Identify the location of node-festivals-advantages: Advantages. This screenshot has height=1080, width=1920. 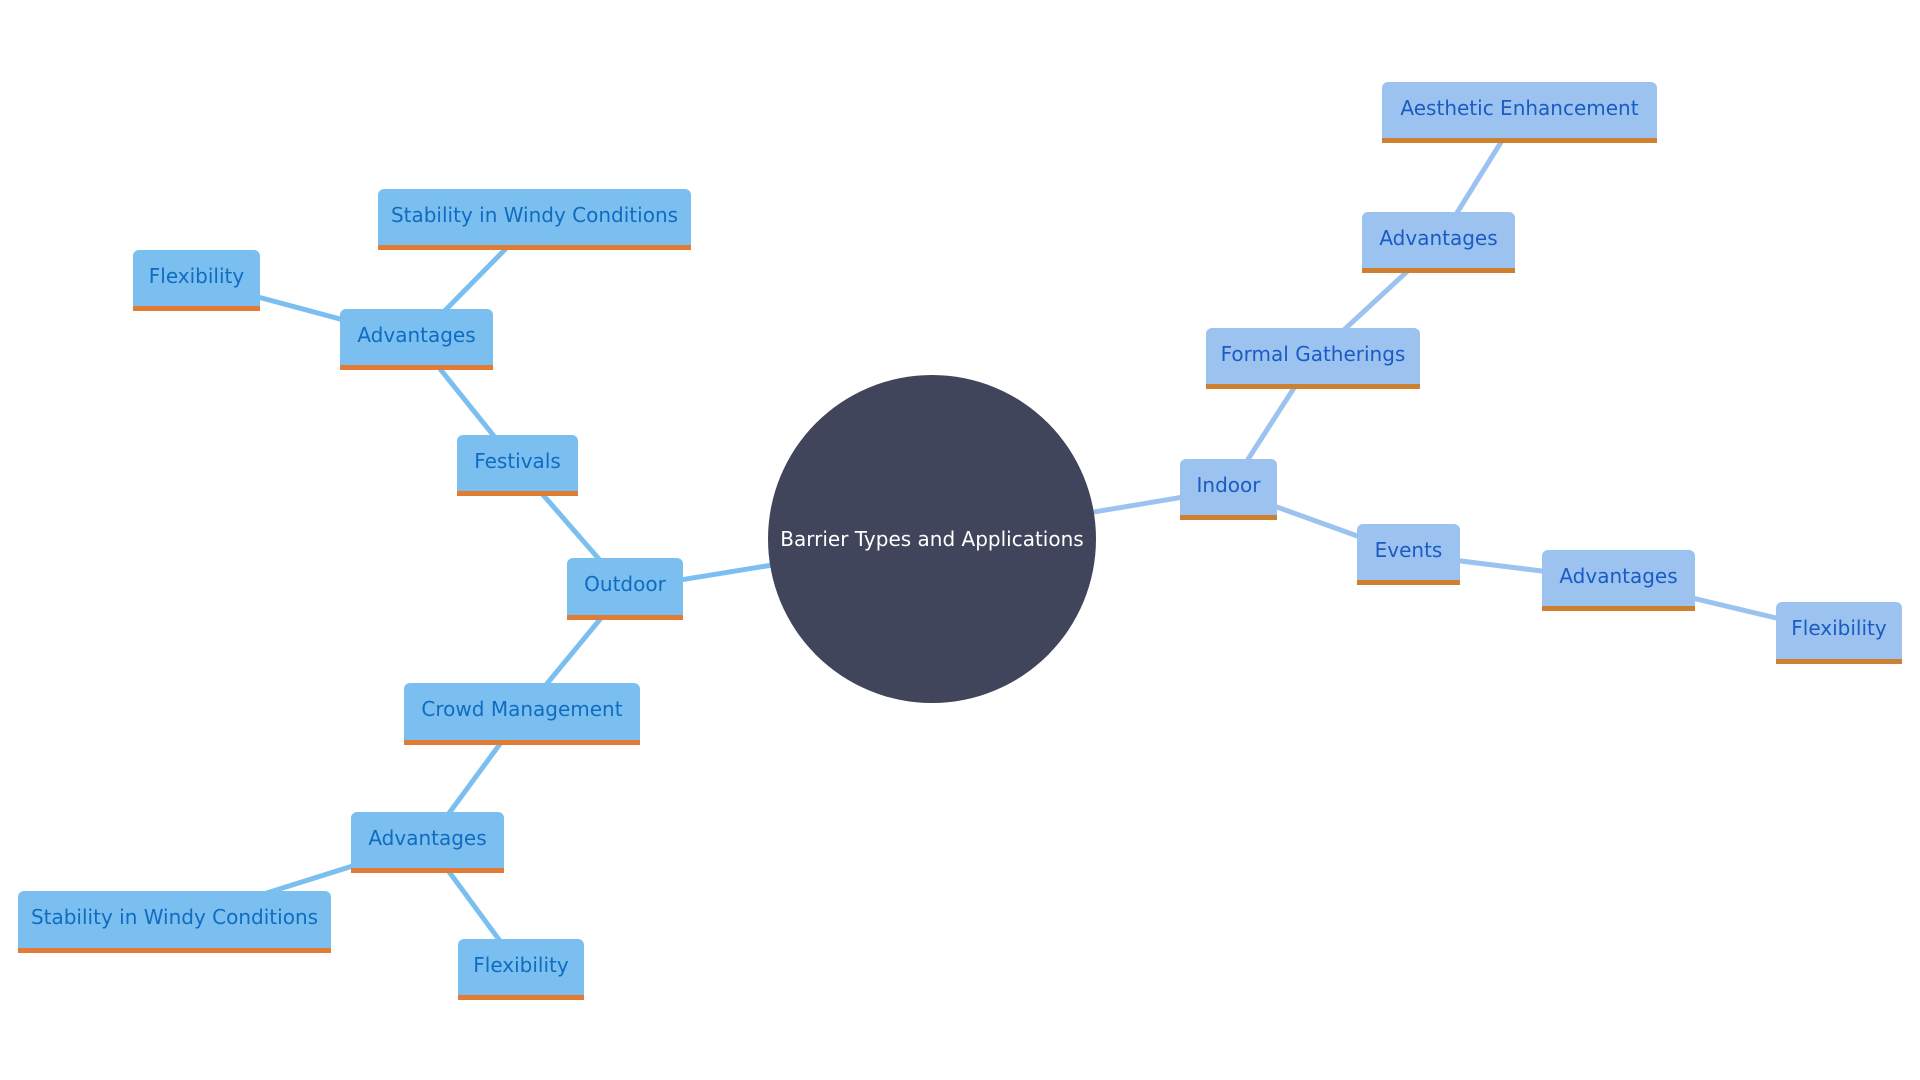
(416, 339).